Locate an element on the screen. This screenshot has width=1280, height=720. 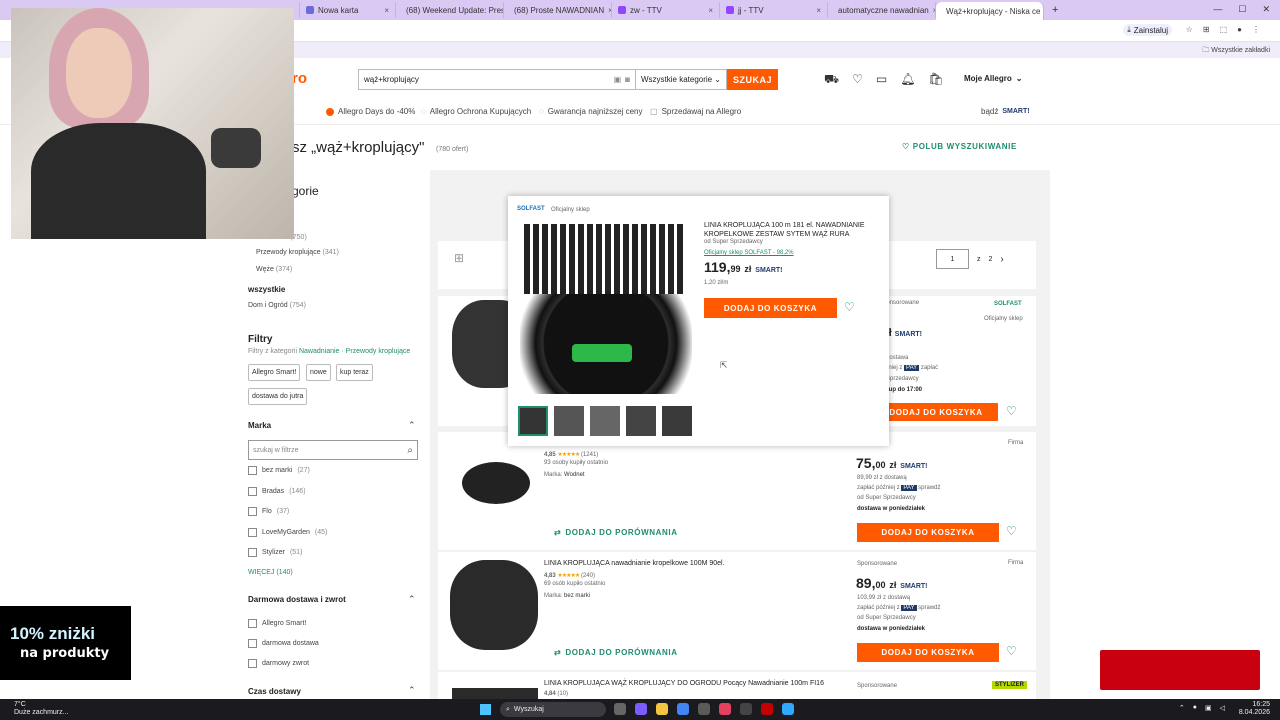
chat-icon: ▭ is located at coordinates (881, 80).